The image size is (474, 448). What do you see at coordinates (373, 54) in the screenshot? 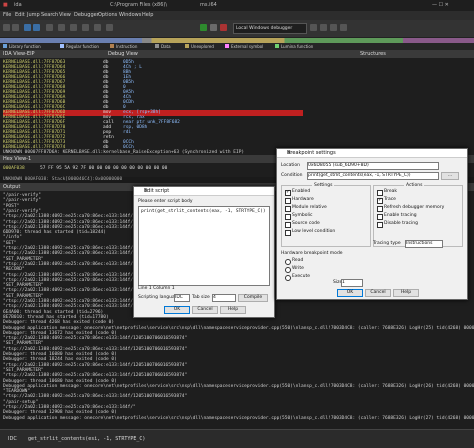
I see `tab-structures: Structures` at bounding box center [373, 54].